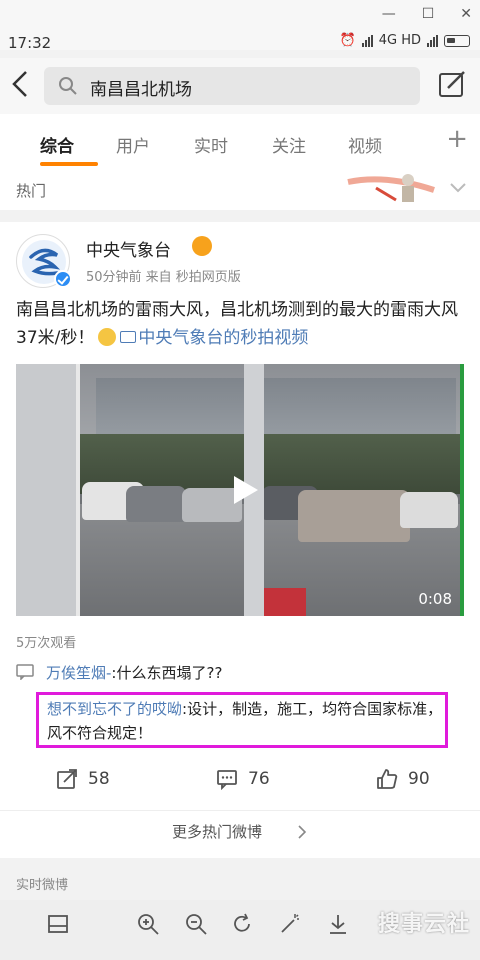  I want to click on reply-content: 想不到忘不了的哎呦:设计，制造，施工，均符合国家标准，风不符合规定！, so click(245, 721).